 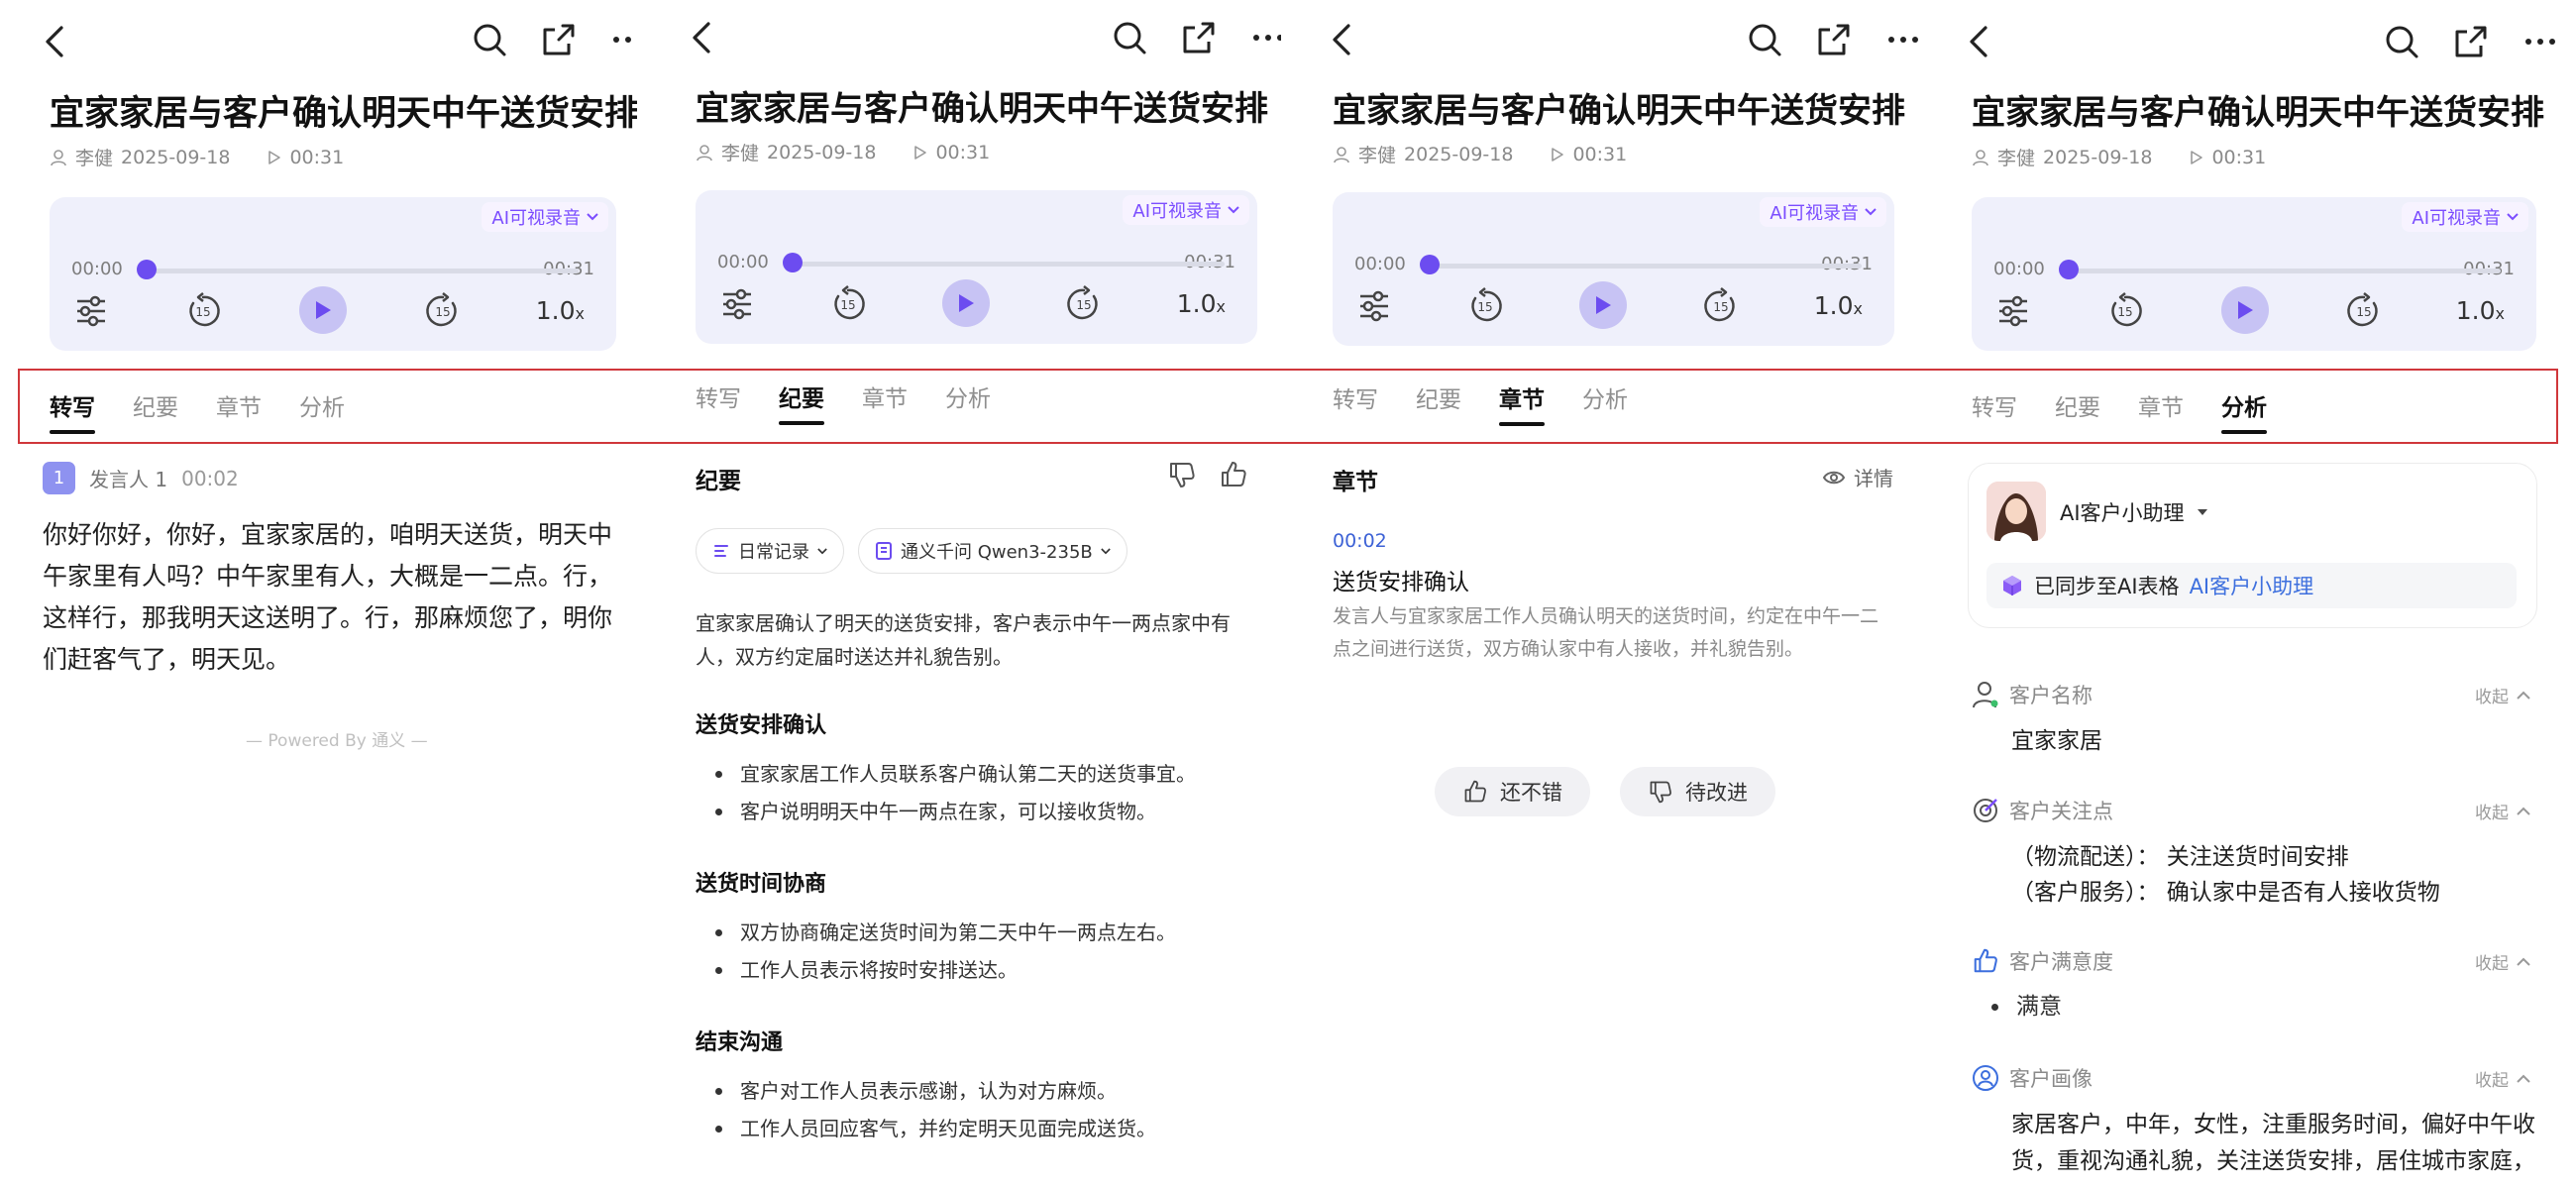 What do you see at coordinates (1182, 475) in the screenshot?
I see `thumbs-down-icon` at bounding box center [1182, 475].